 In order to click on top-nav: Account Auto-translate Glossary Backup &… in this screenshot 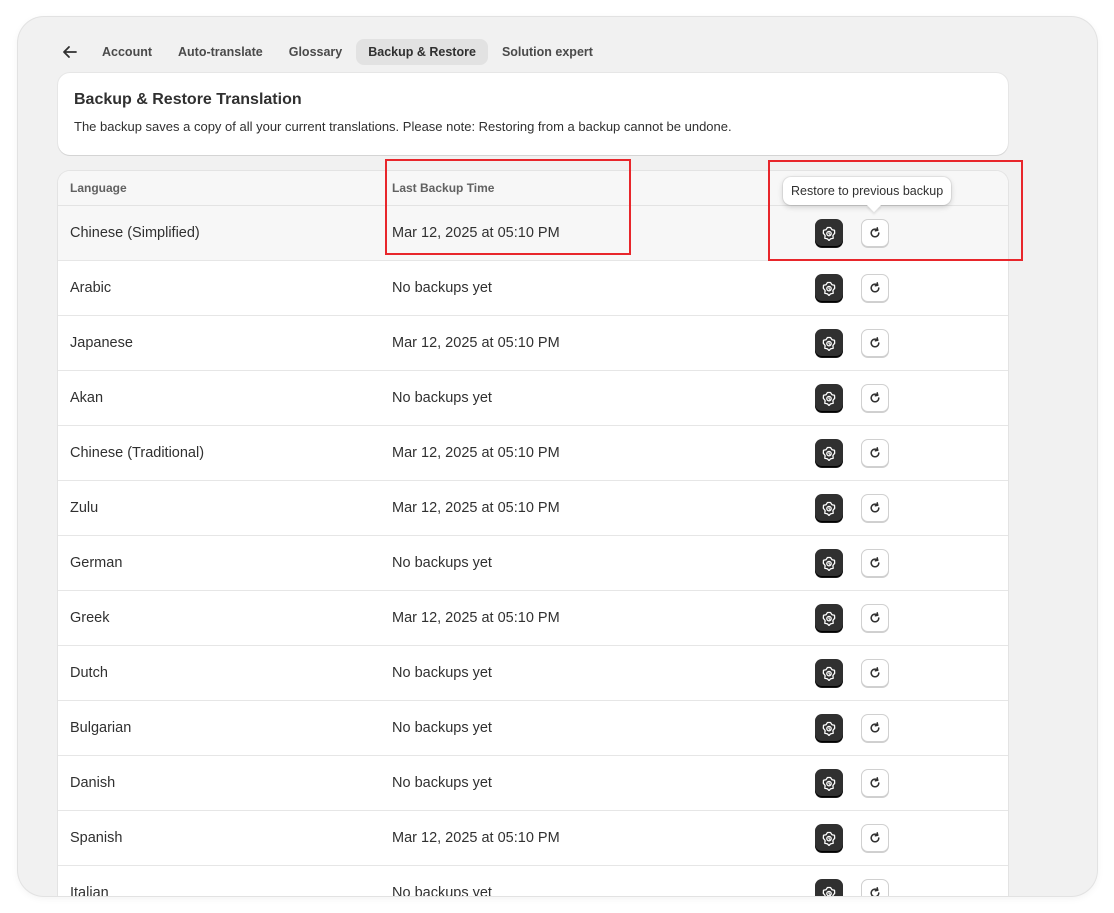, I will do `click(332, 52)`.